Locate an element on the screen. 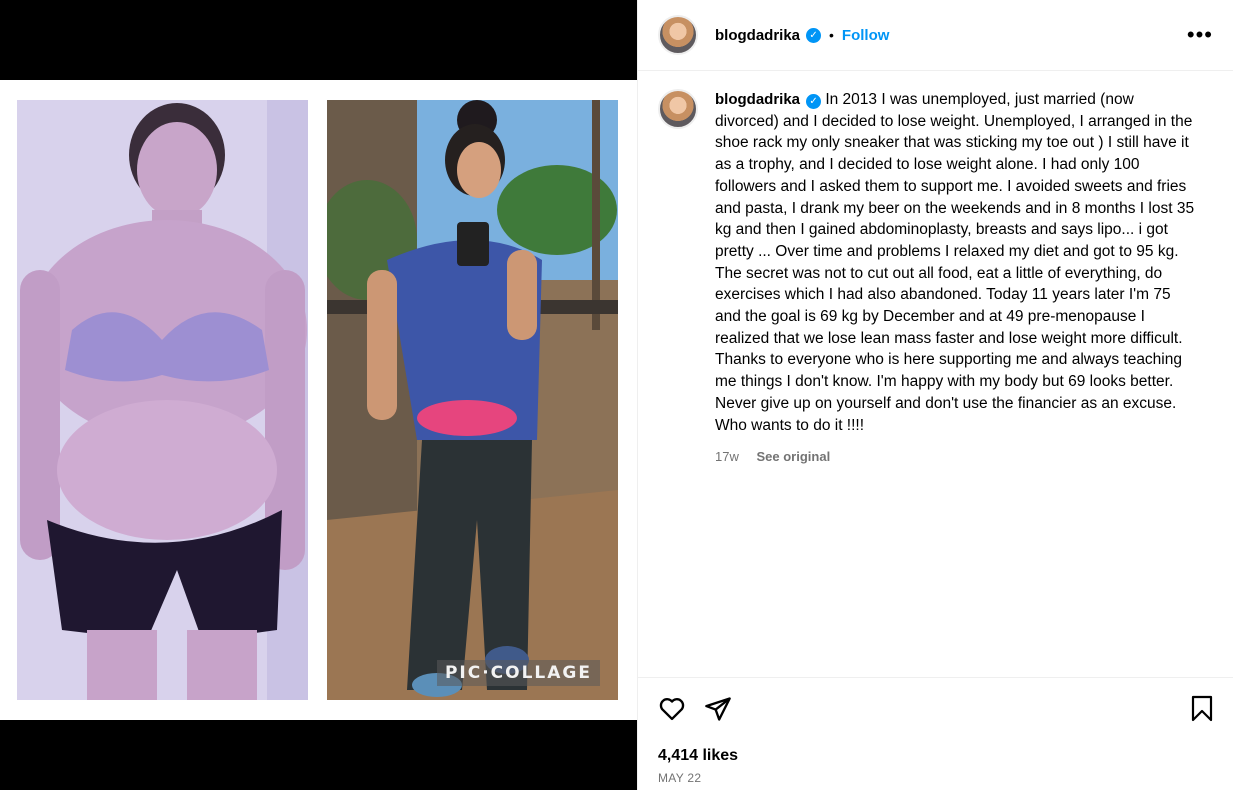 The image size is (1233, 790). bookmark-icon is located at coordinates (1202, 709).